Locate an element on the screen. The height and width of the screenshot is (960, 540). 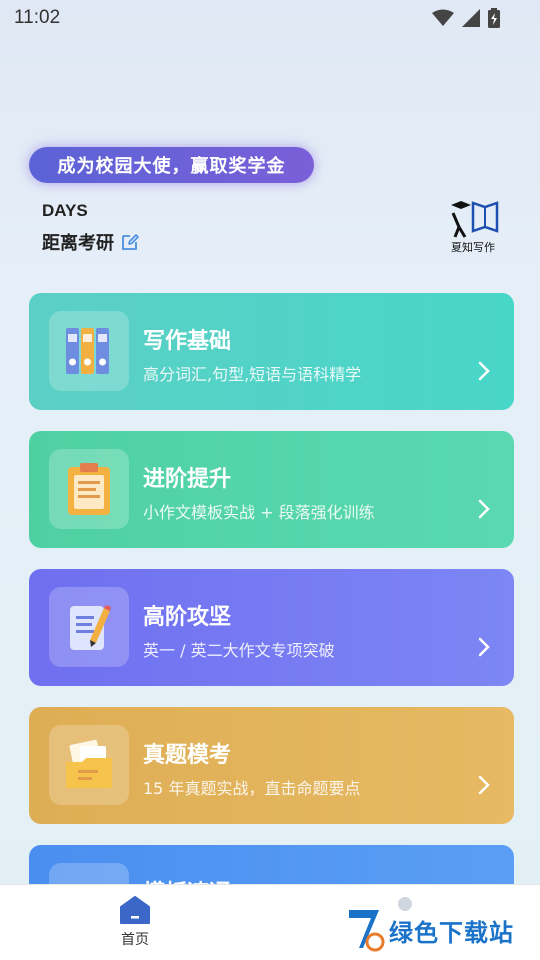
countdown-row: 距离考研 is located at coordinates (91, 242).